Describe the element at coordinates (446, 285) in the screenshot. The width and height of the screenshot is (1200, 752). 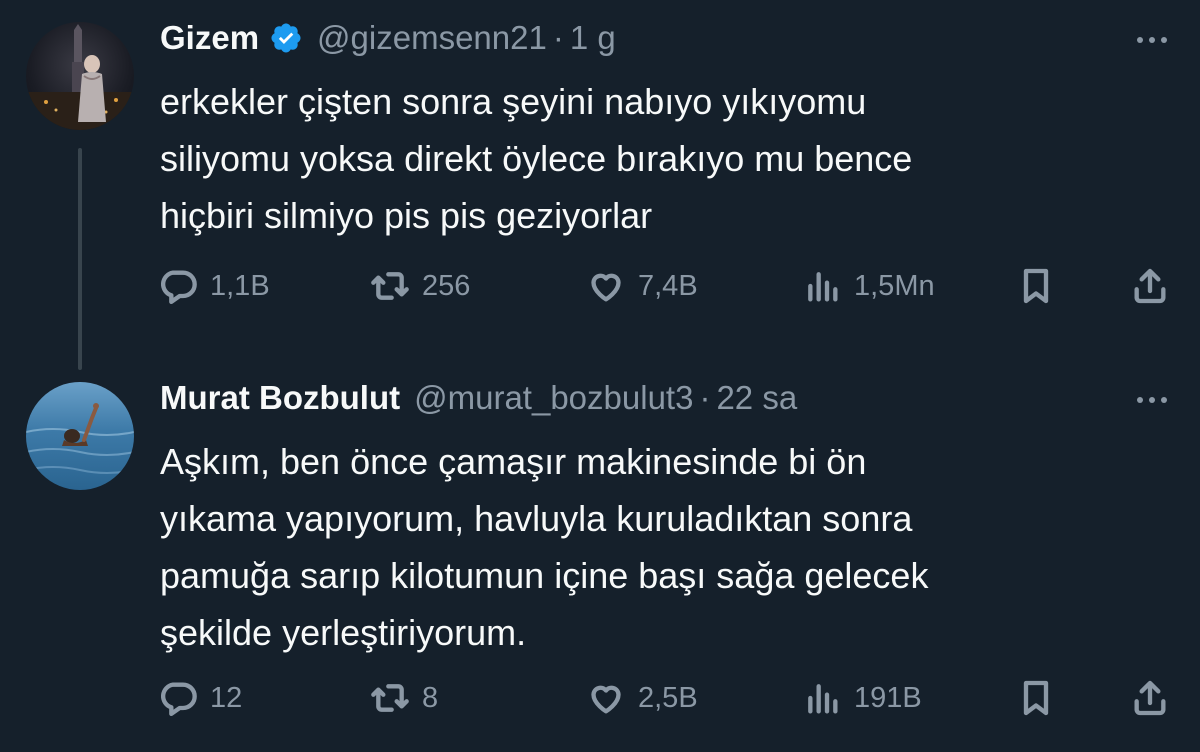
I see `repost-count: 256` at that location.